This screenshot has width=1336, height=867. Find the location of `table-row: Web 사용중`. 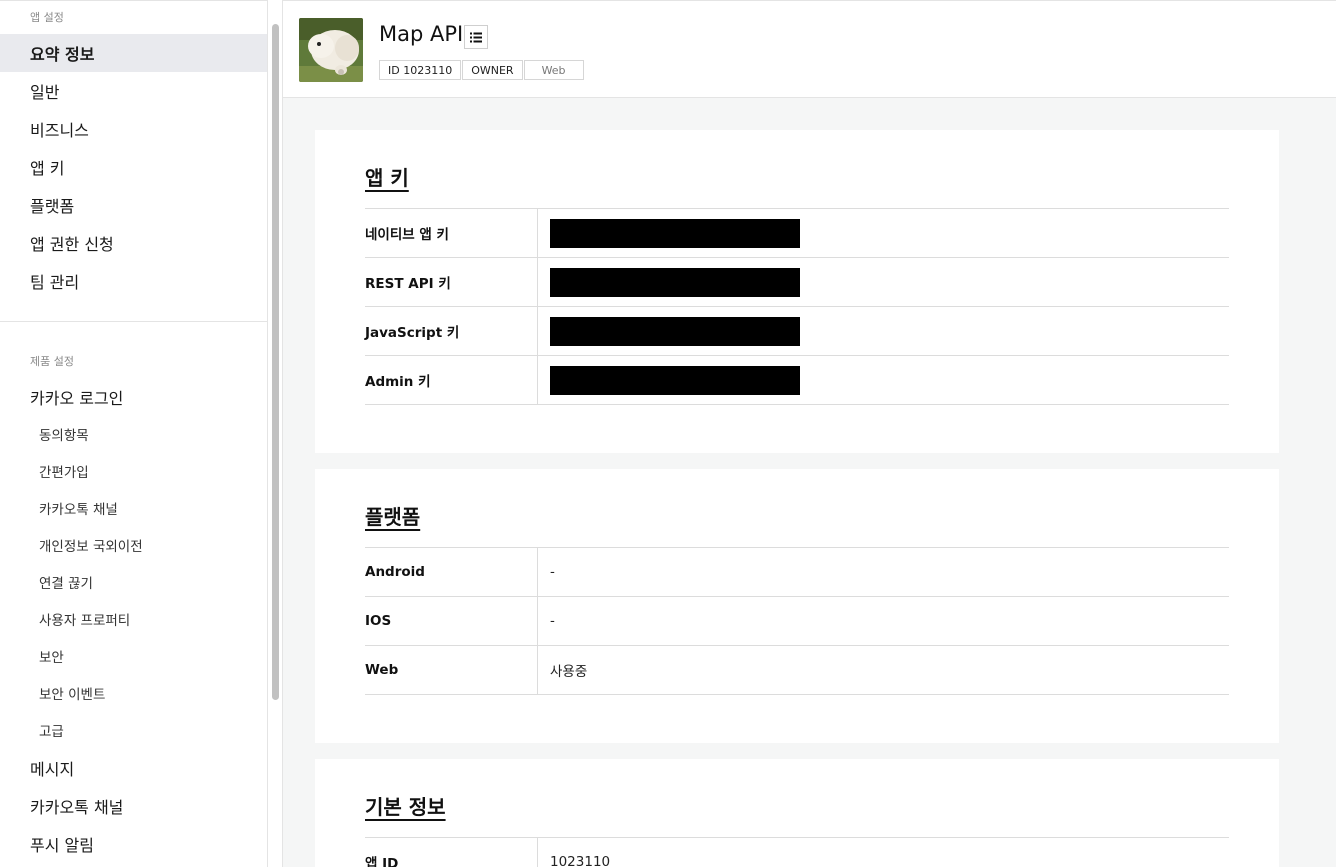

table-row: Web 사용중 is located at coordinates (797, 670).